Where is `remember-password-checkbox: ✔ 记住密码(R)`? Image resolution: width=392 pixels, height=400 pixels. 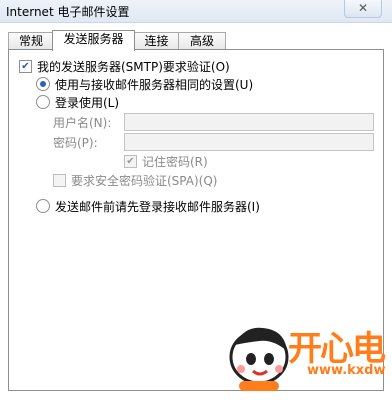 remember-password-checkbox: ✔ 记住密码(R) is located at coordinates (166, 161).